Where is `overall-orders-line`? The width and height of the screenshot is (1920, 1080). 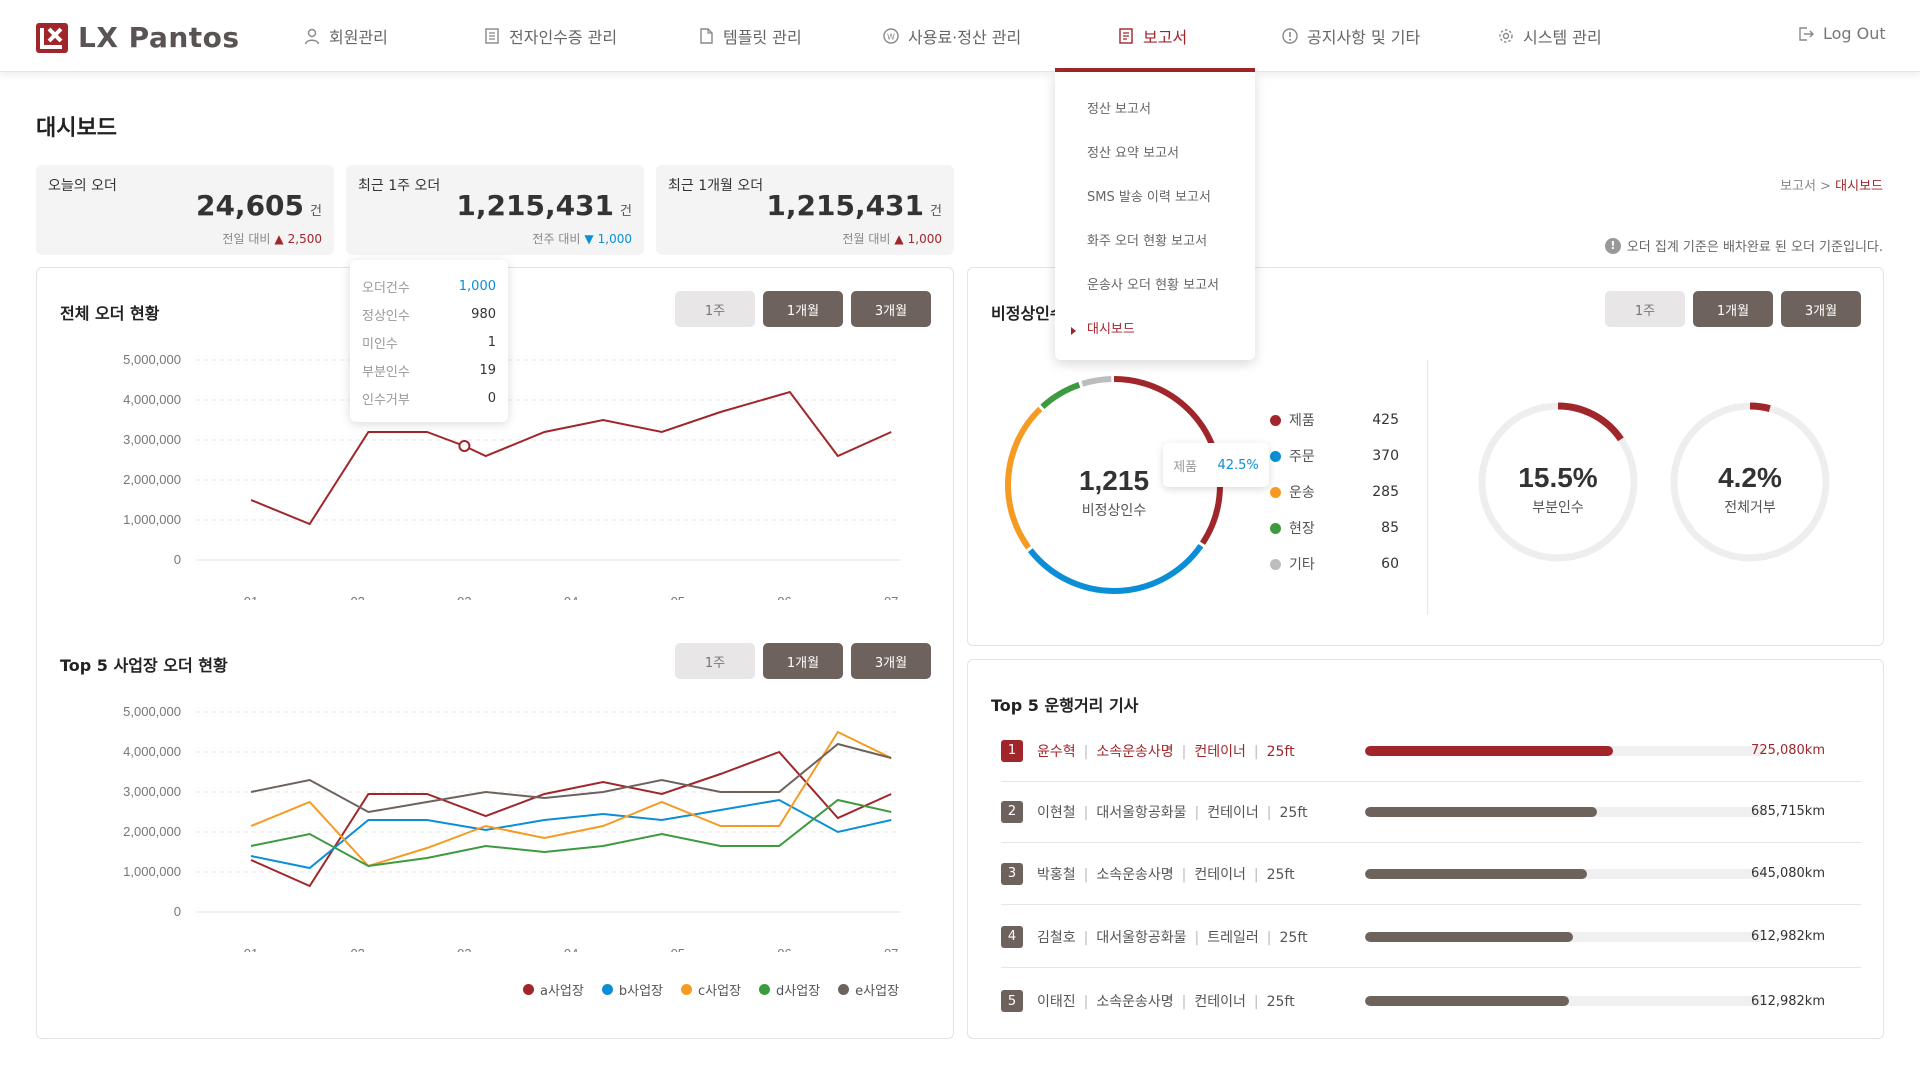 overall-orders-line is located at coordinates (571, 458).